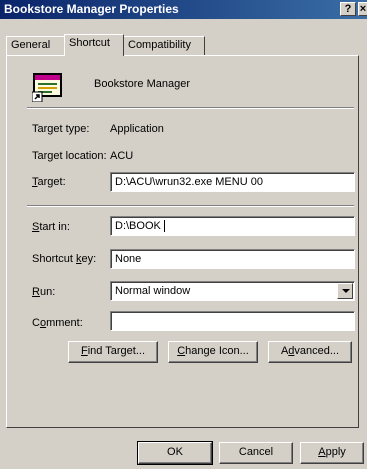 The image size is (367, 469). Describe the element at coordinates (49, 182) in the screenshot. I see `target-label: Target:` at that location.